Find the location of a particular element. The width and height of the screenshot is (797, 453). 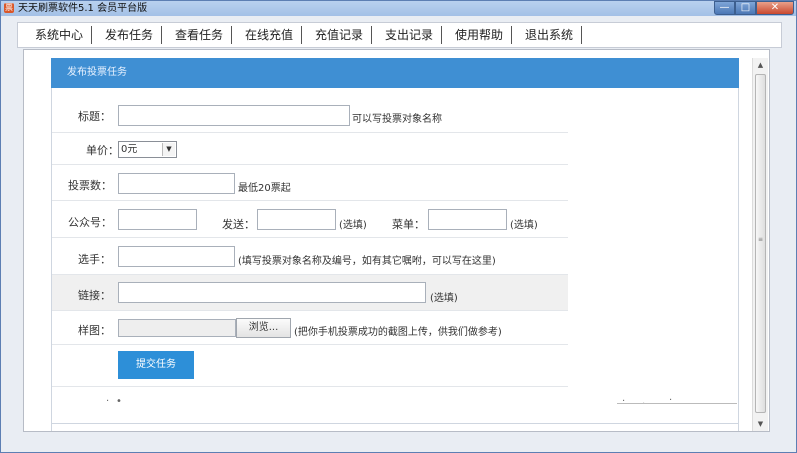

vertical-scrollbar: ▲ ≡ ▼ is located at coordinates (760, 244).